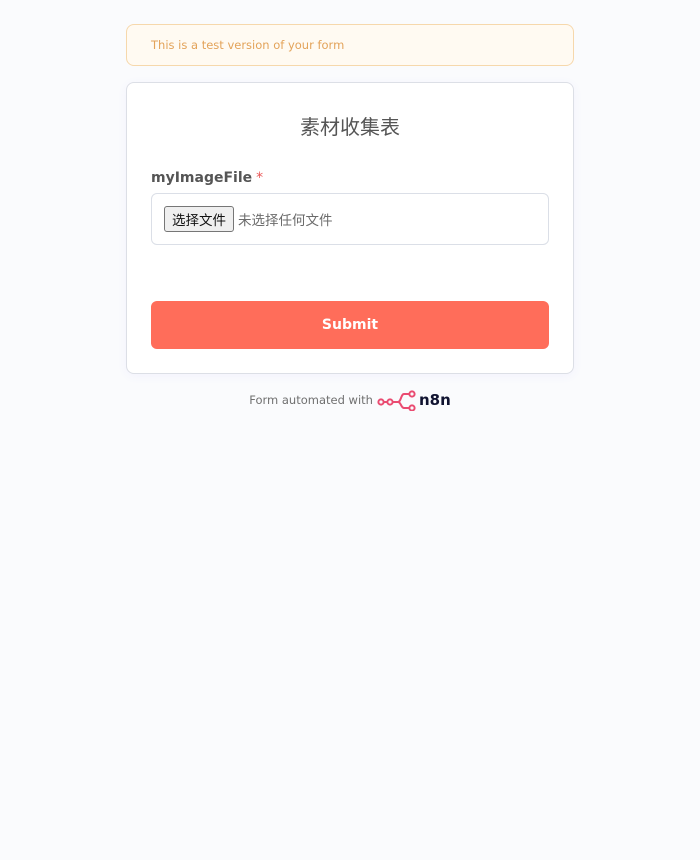 The height and width of the screenshot is (860, 700). I want to click on field-label-myimagefile: myImageFile *, so click(207, 178).